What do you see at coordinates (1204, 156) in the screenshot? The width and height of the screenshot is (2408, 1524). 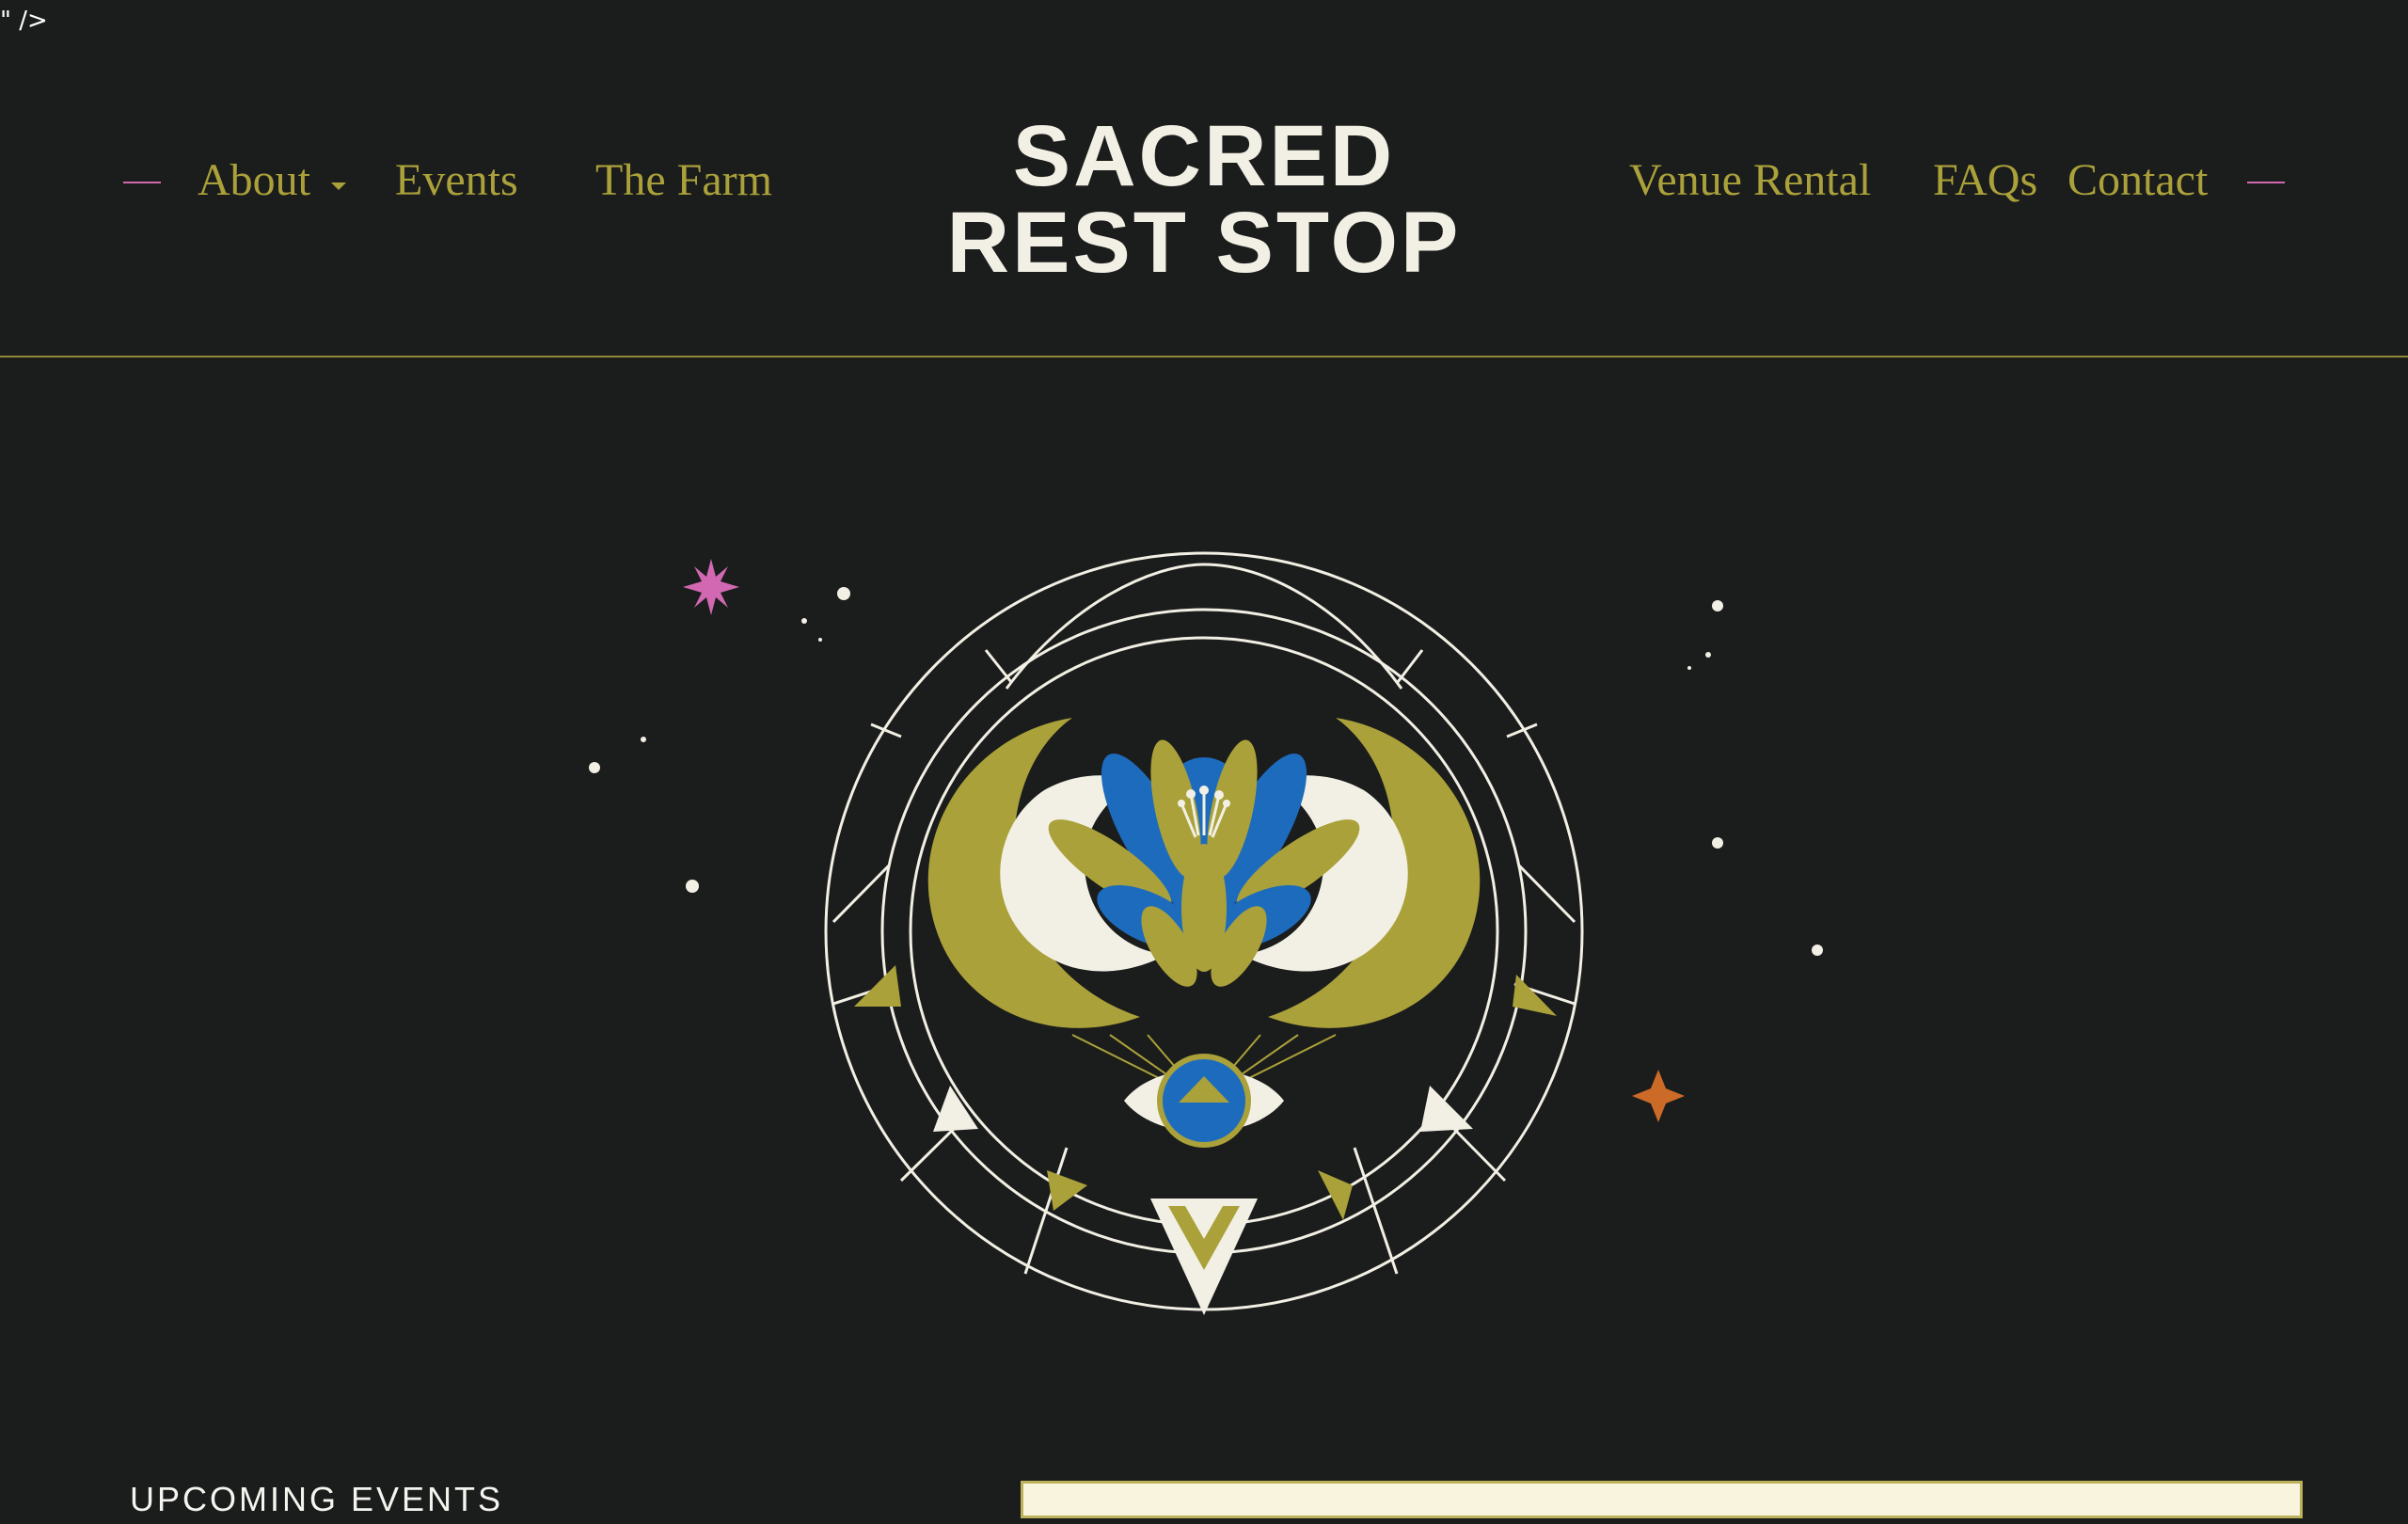 I see `logo-line-1: SACRED` at bounding box center [1204, 156].